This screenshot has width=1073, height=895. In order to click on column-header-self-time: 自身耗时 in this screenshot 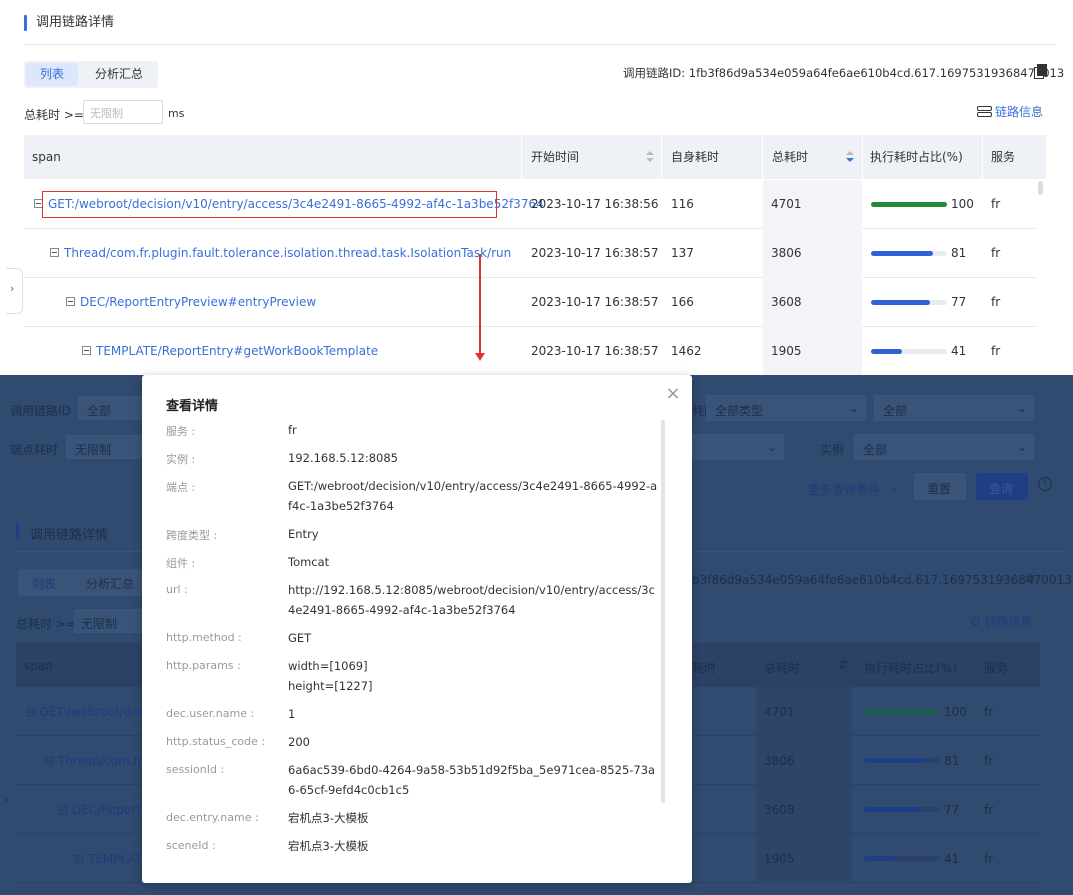, I will do `click(695, 157)`.